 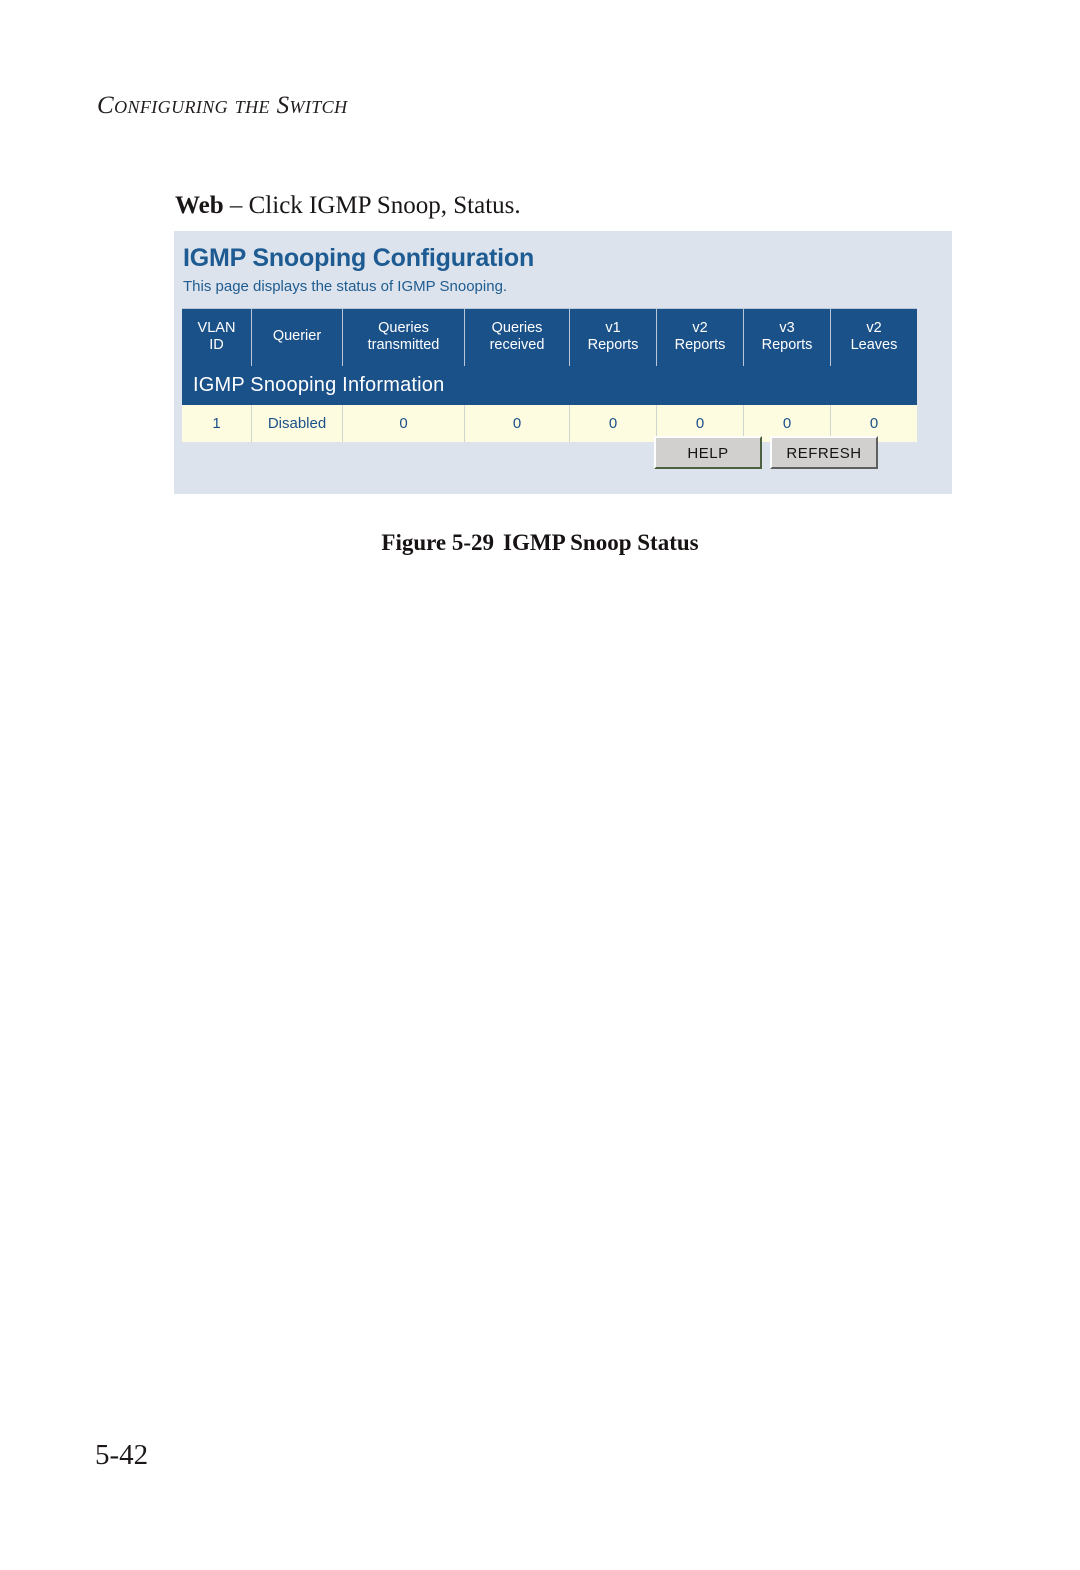 What do you see at coordinates (359, 258) in the screenshot?
I see `page-title: IGMP Snooping Configuration` at bounding box center [359, 258].